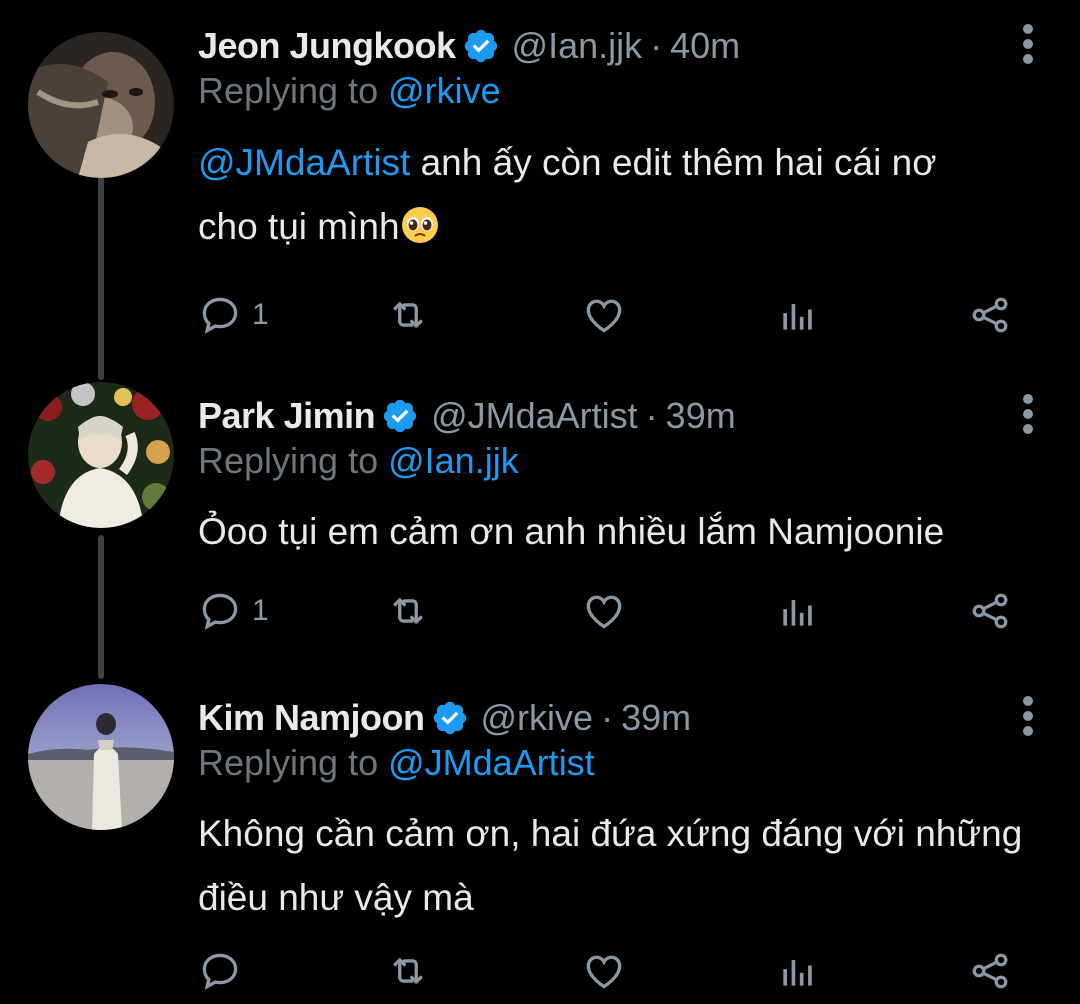  Describe the element at coordinates (336, 897) in the screenshot. I see `tweet-text-line: điều như vậy mà` at that location.